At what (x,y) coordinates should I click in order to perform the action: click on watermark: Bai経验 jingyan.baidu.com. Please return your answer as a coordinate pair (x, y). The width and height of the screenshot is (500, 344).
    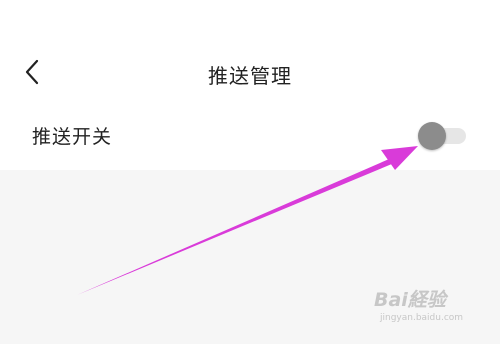
    Looking at the image, I should click on (434, 309).